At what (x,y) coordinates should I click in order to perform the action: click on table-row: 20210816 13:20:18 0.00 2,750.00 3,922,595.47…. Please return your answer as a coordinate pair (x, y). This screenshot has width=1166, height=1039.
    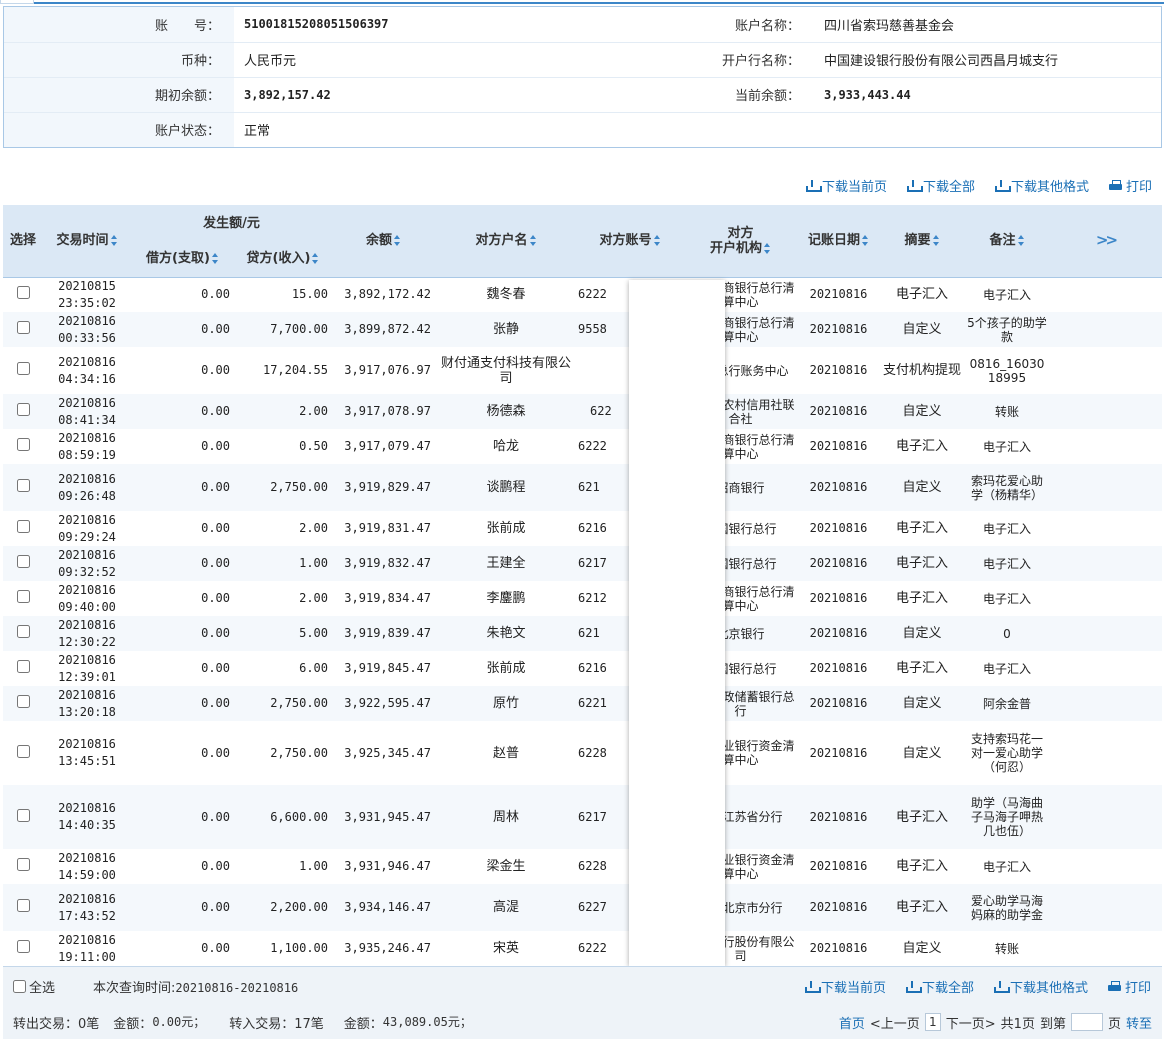
    Looking at the image, I should click on (582, 703).